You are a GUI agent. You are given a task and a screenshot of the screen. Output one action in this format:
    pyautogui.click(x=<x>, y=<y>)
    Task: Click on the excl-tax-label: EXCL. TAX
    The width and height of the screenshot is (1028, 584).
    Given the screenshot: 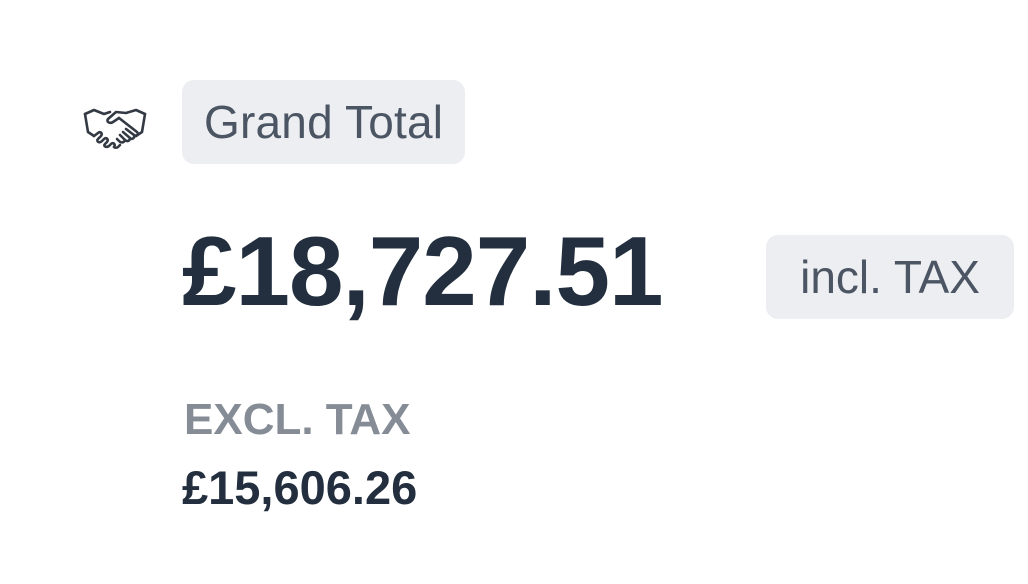 What is the action you would take?
    pyautogui.click(x=297, y=419)
    